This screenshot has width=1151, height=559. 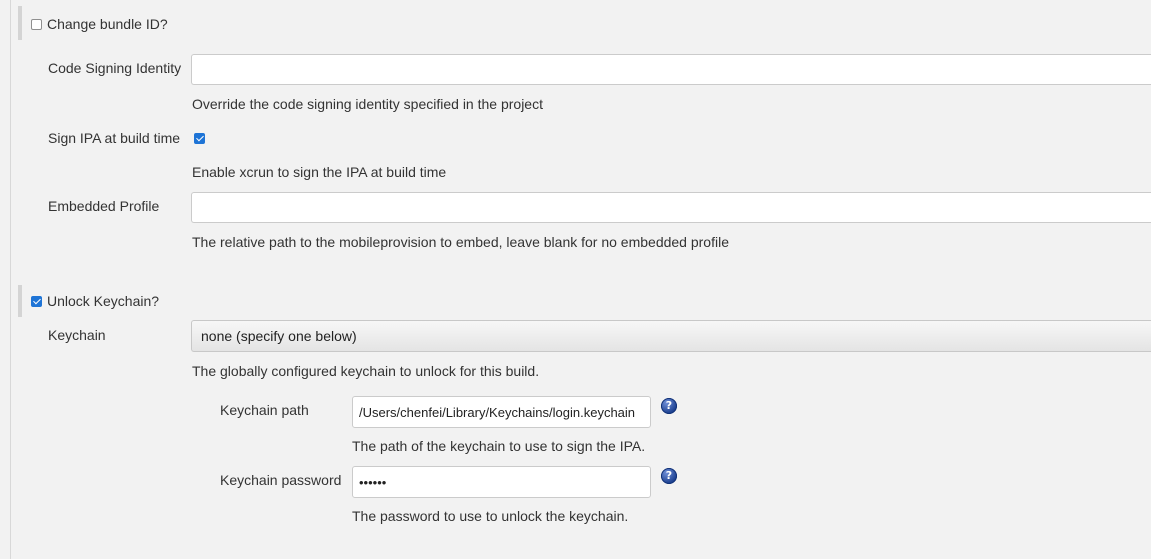 What do you see at coordinates (281, 480) in the screenshot?
I see `keychain-password-label: Keychain password` at bounding box center [281, 480].